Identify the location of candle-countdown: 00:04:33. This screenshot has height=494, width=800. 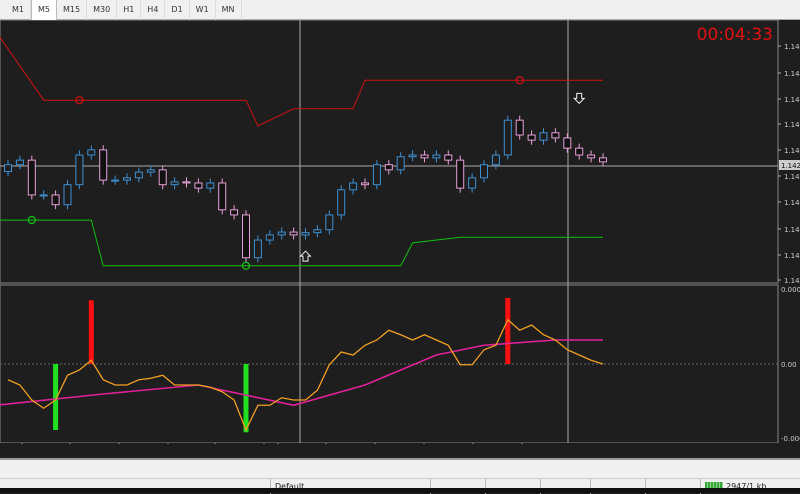
(734, 35).